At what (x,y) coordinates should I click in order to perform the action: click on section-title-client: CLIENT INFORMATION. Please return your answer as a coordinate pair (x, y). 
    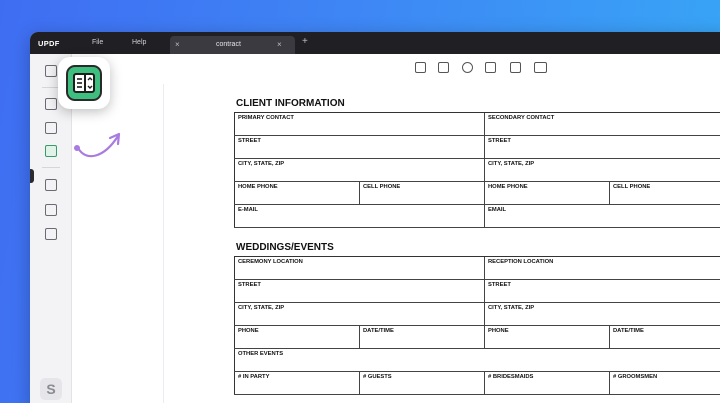
    Looking at the image, I should click on (290, 103).